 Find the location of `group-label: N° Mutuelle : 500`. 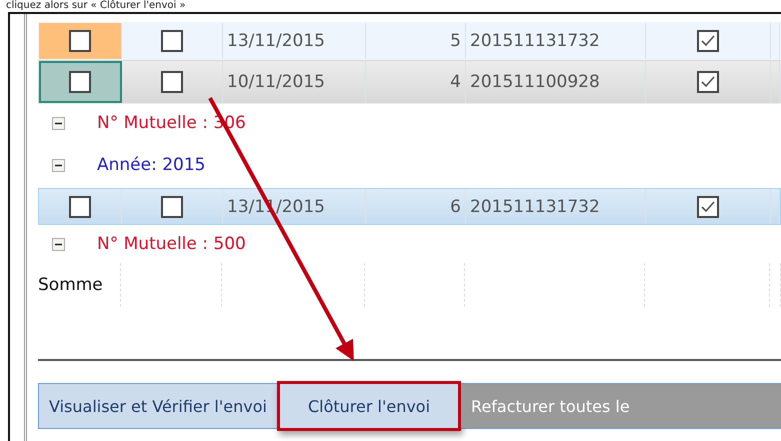

group-label: N° Mutuelle : 500 is located at coordinates (171, 244).